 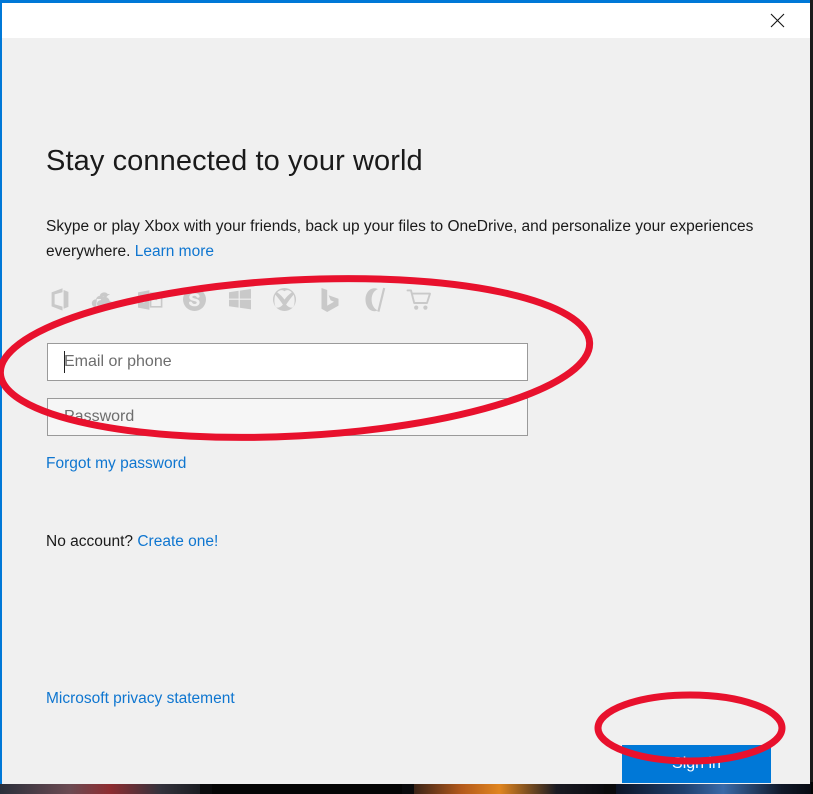 I want to click on close-icon, so click(x=777, y=20).